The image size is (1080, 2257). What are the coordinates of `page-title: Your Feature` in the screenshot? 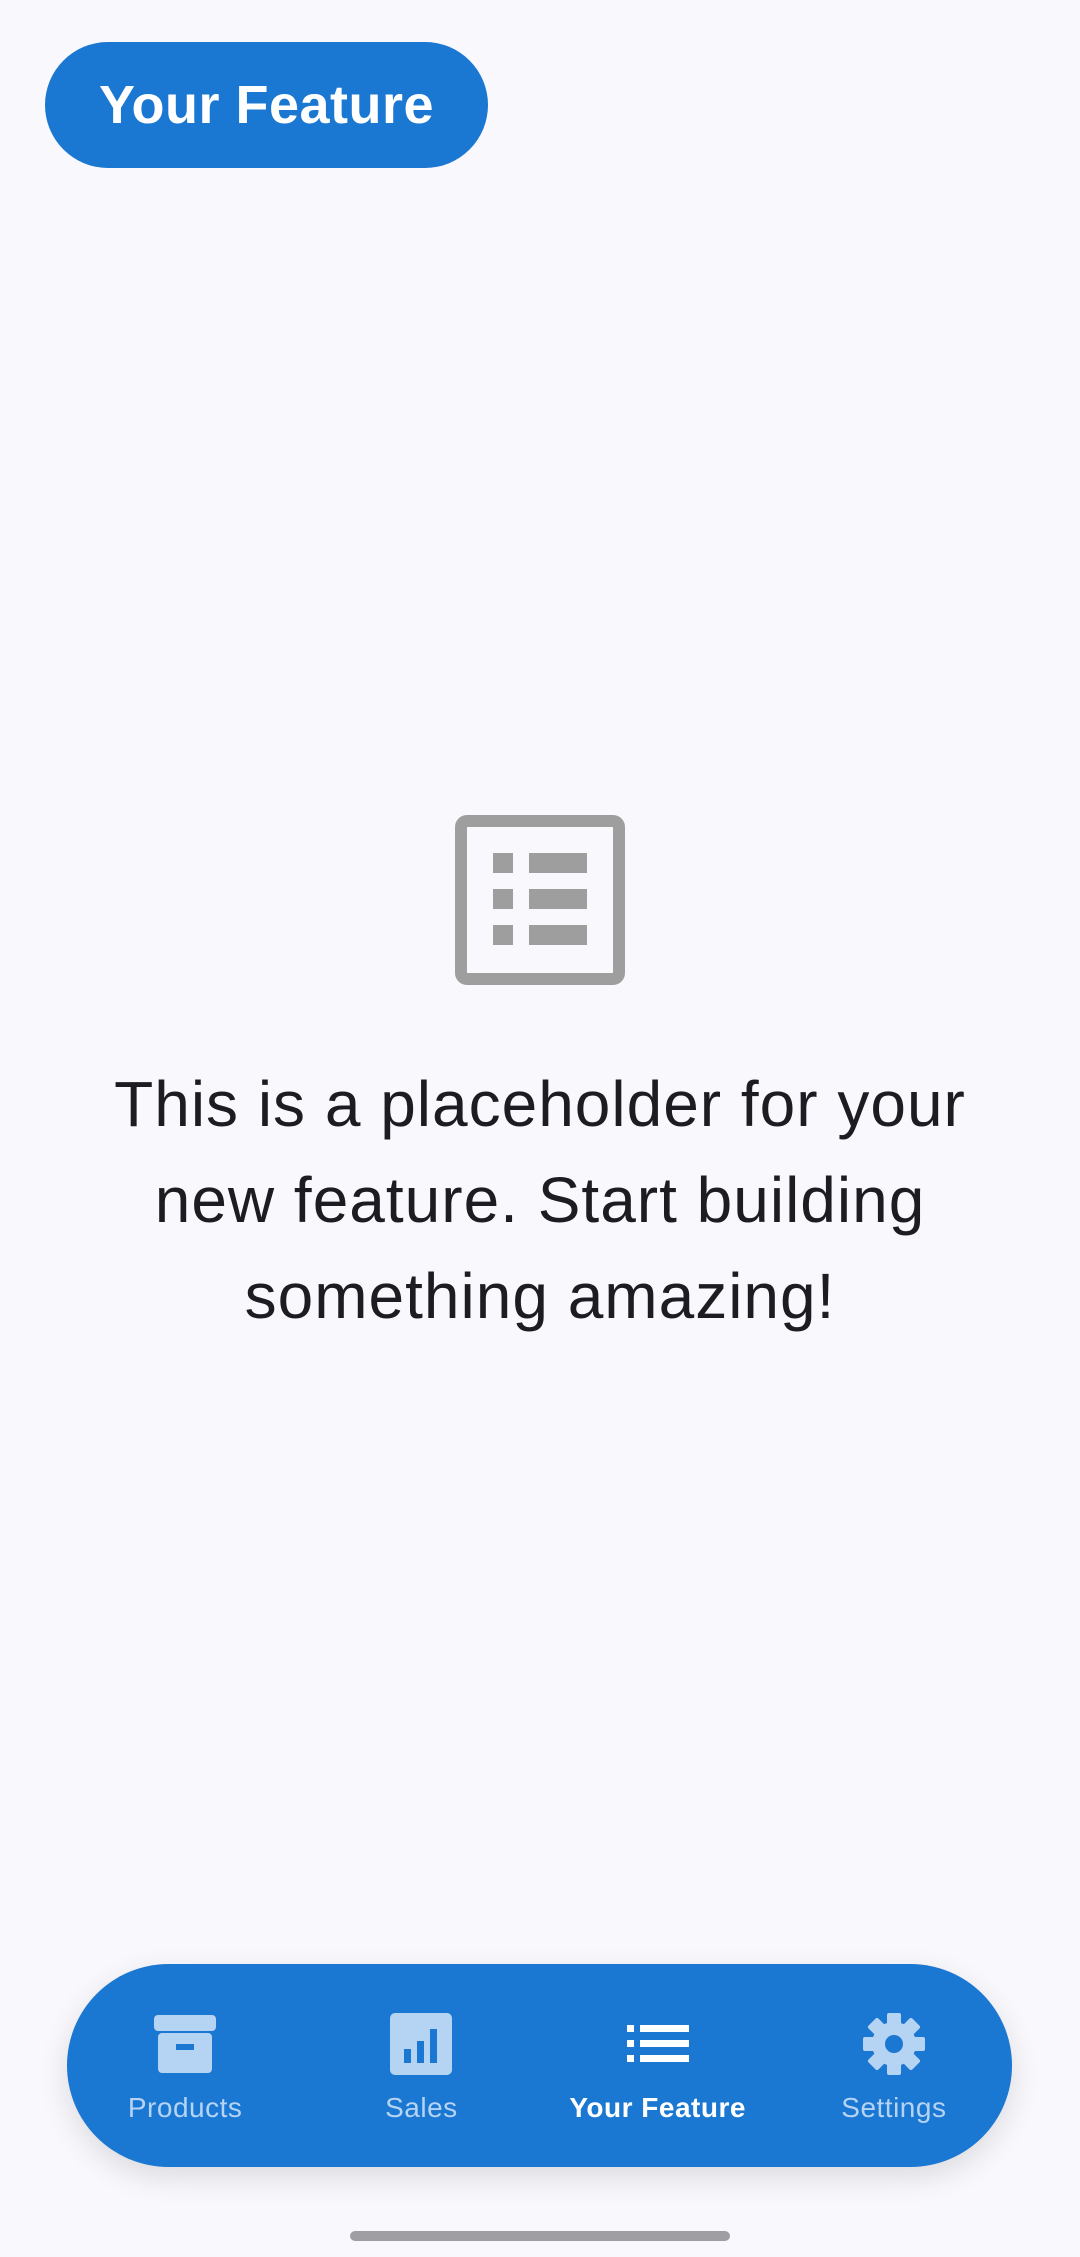 It's located at (266, 105).